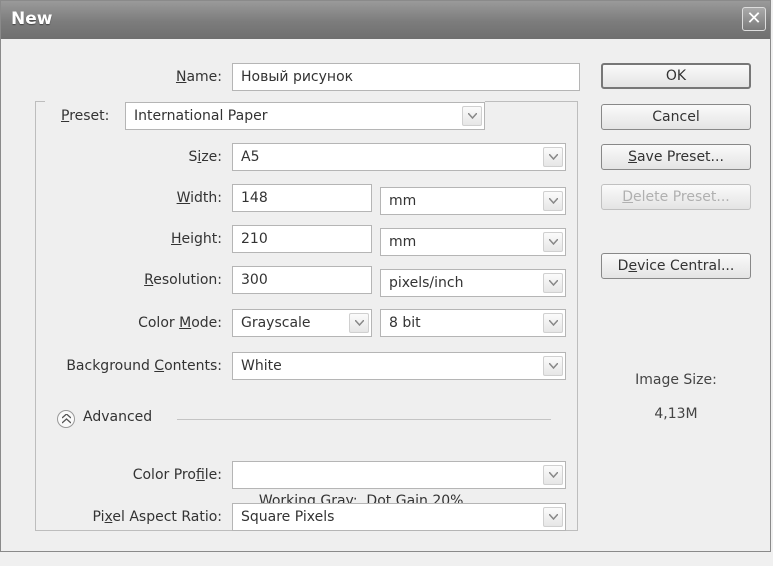 This screenshot has height=566, width=773. I want to click on cancel-button: Cancel, so click(676, 117).